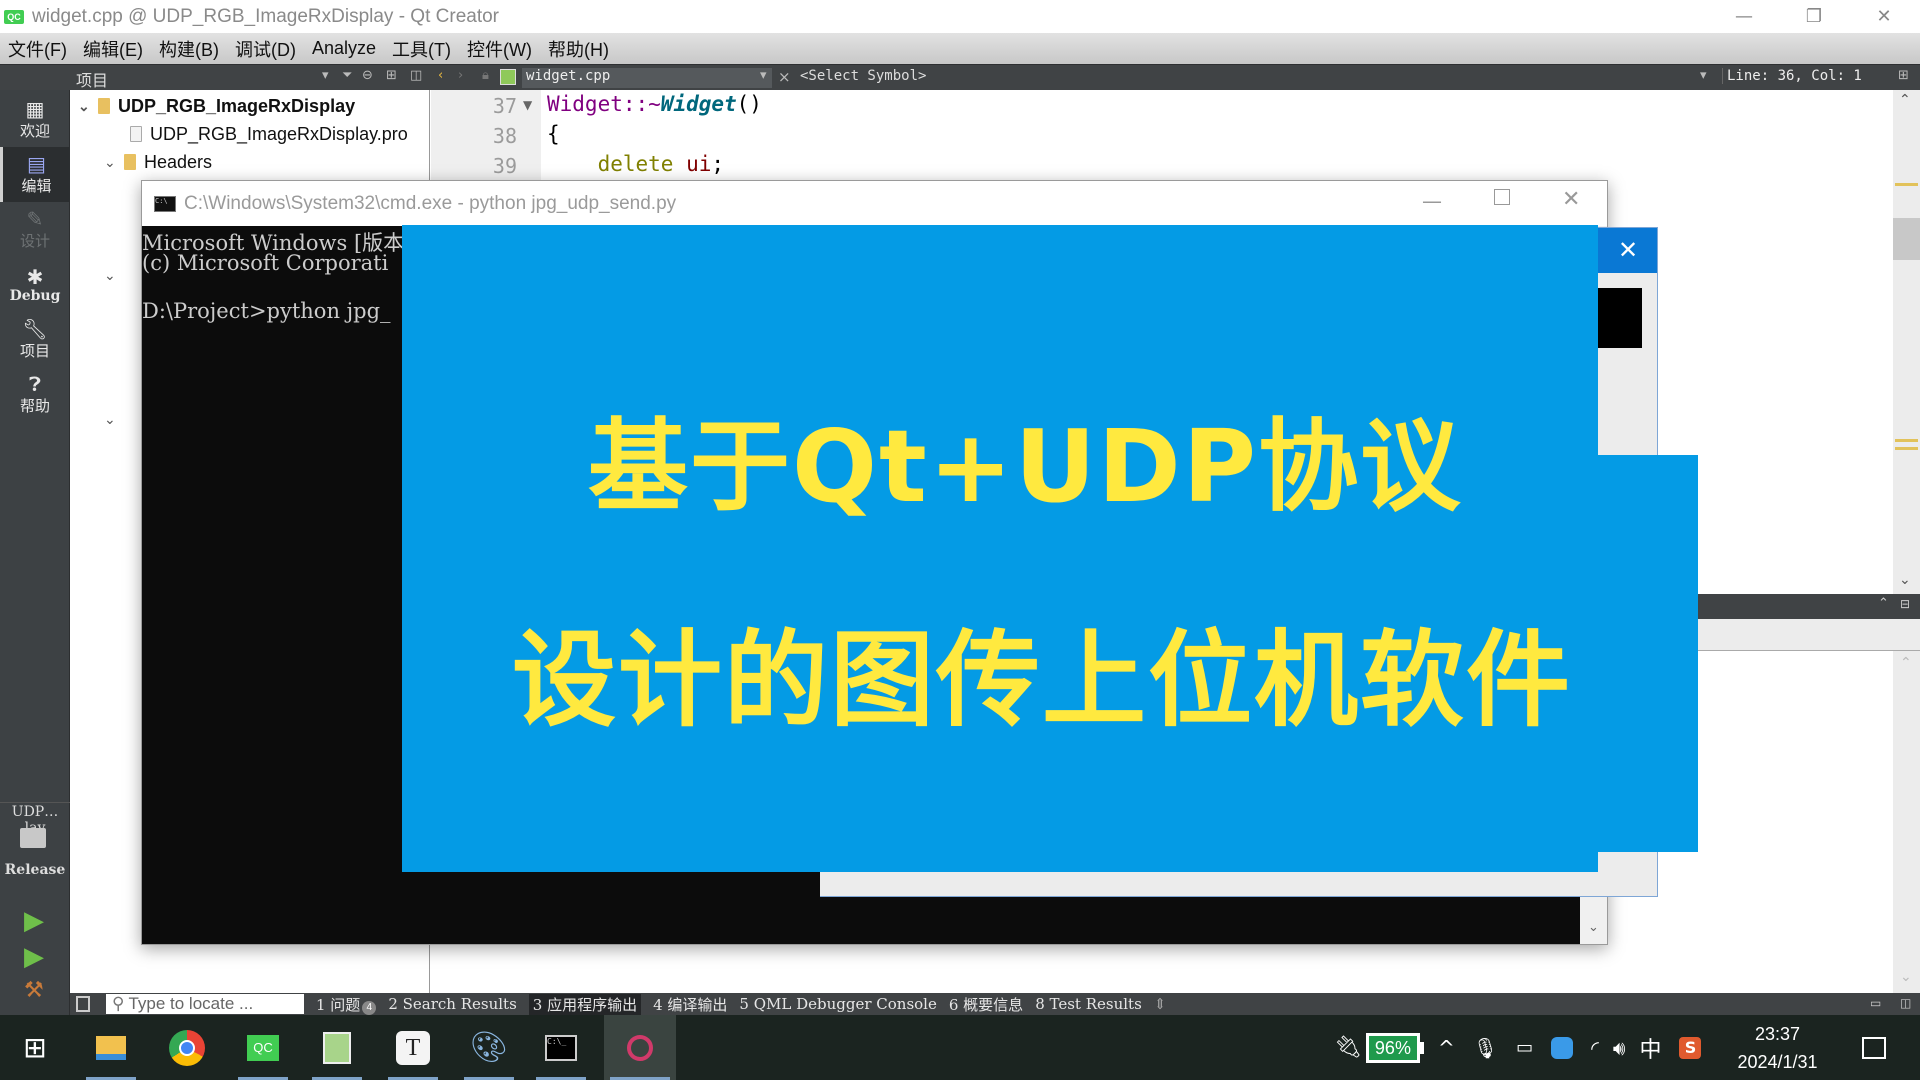 The width and height of the screenshot is (1920, 1080). What do you see at coordinates (421, 49) in the screenshot?
I see `menu-tools: 工具(T)` at bounding box center [421, 49].